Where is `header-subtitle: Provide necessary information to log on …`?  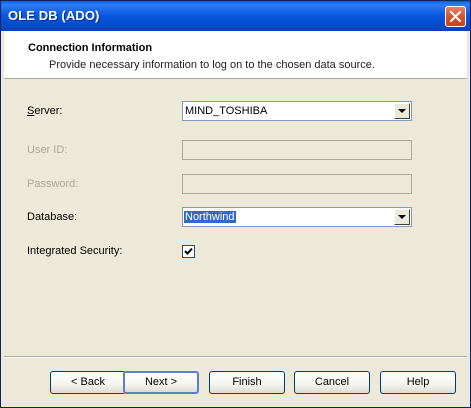 header-subtitle: Provide necessary information to log on … is located at coordinates (212, 65).